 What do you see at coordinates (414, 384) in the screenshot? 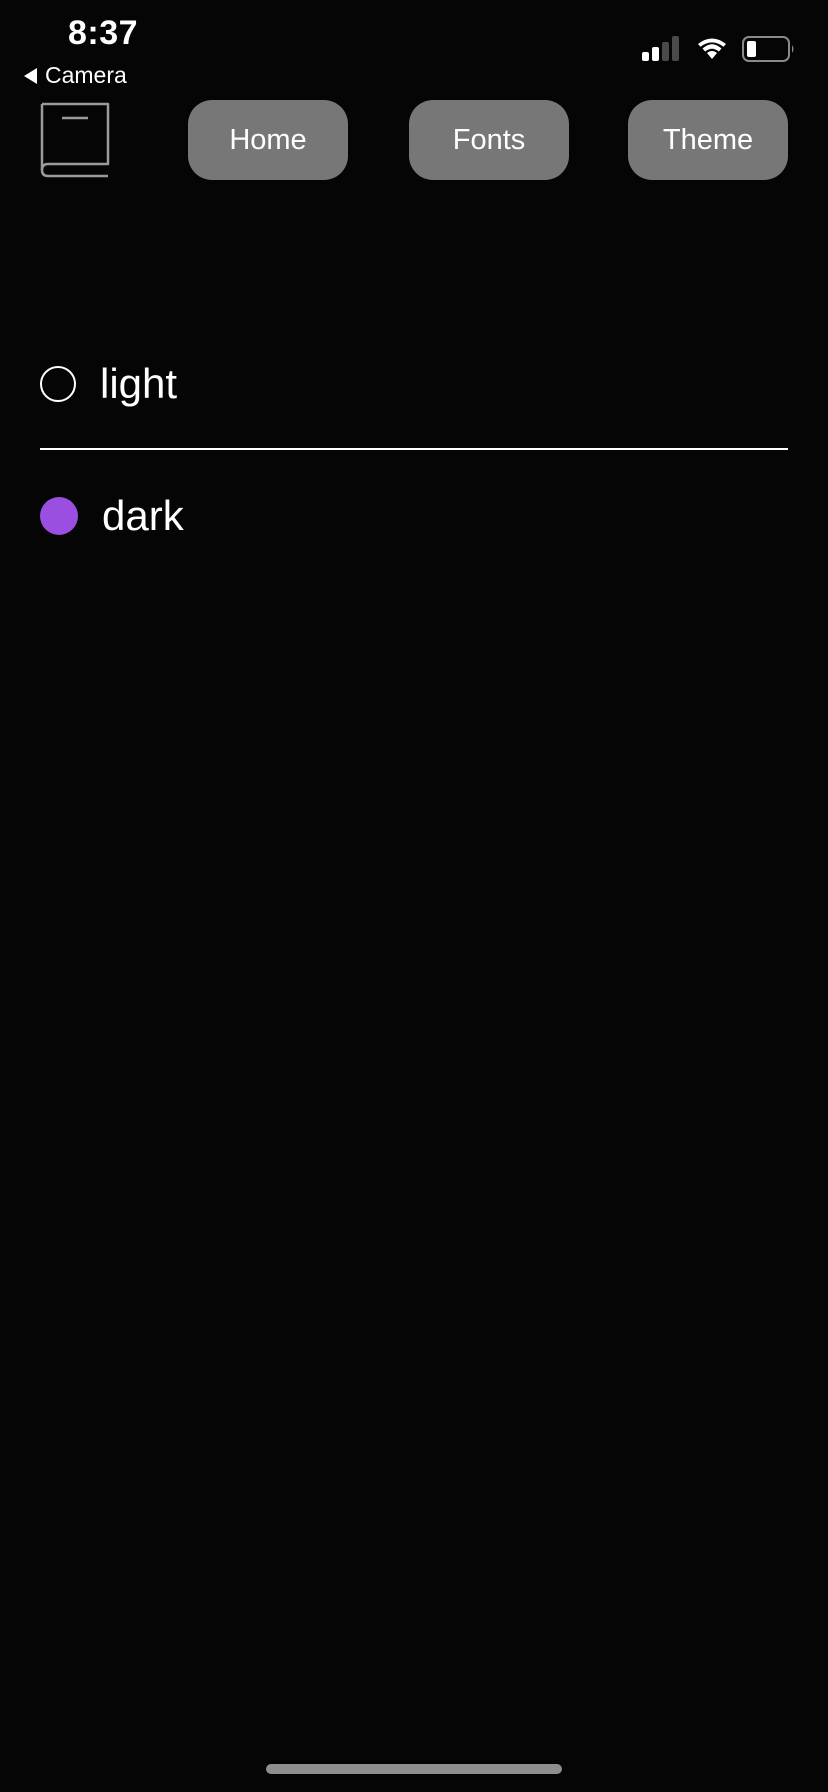
I see `theme-option-light: light` at bounding box center [414, 384].